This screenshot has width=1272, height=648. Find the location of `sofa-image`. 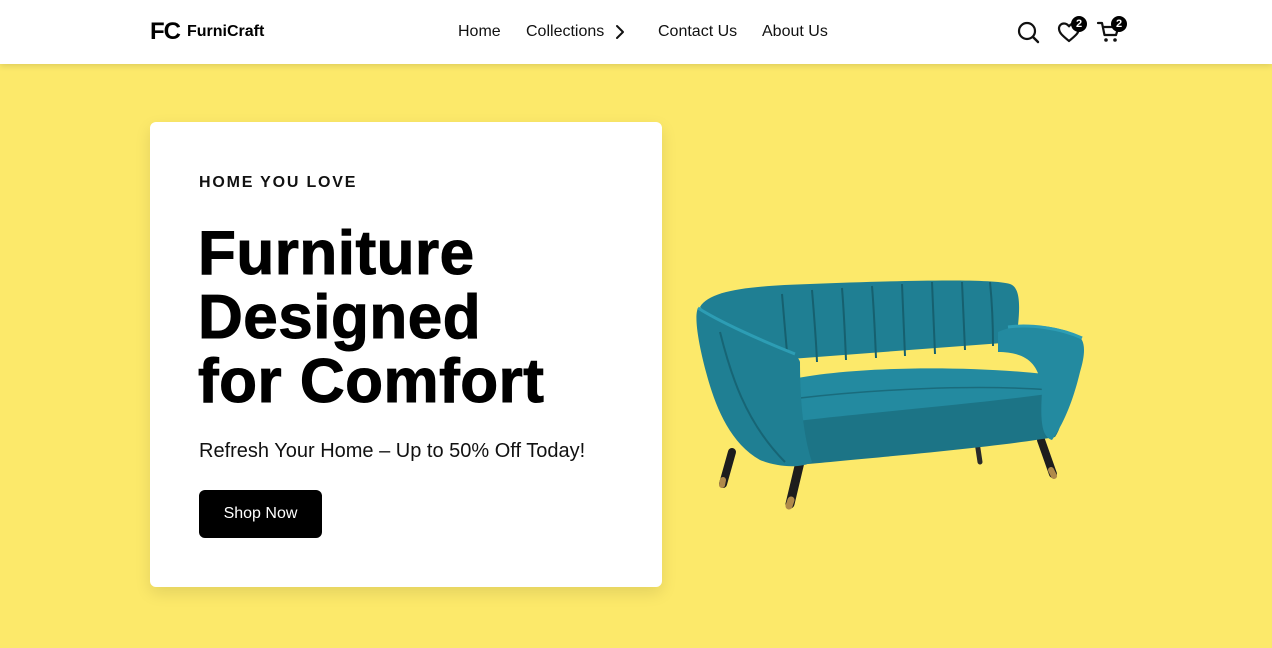

sofa-image is located at coordinates (890, 395).